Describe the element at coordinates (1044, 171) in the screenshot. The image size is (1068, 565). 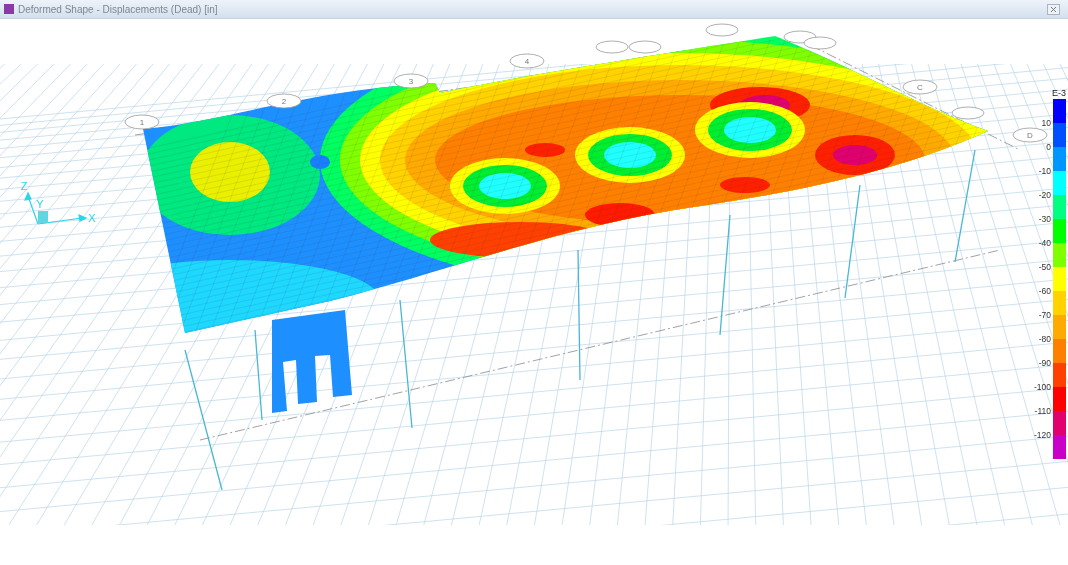
I see `legend-label: -10` at that location.